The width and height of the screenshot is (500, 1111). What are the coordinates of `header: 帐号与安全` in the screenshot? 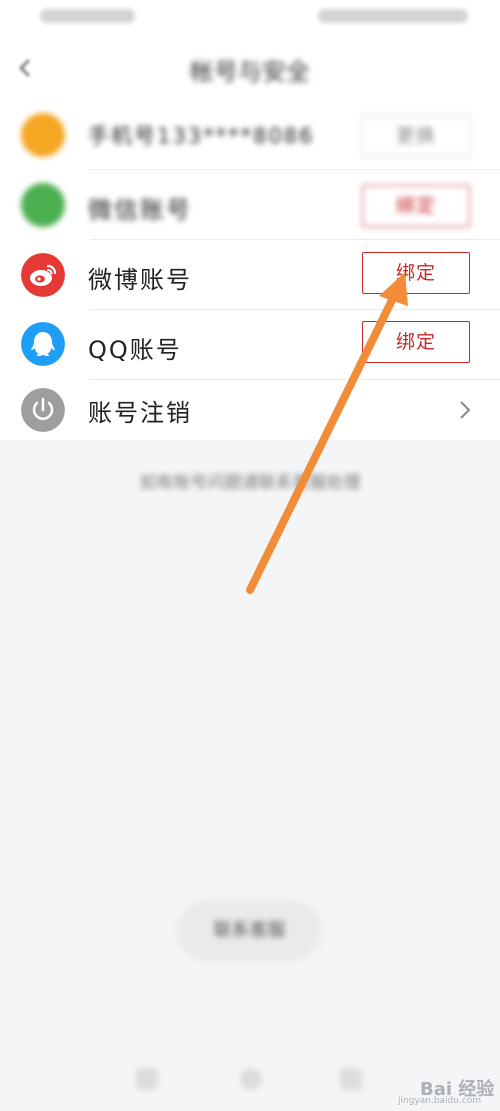 It's located at (250, 68).